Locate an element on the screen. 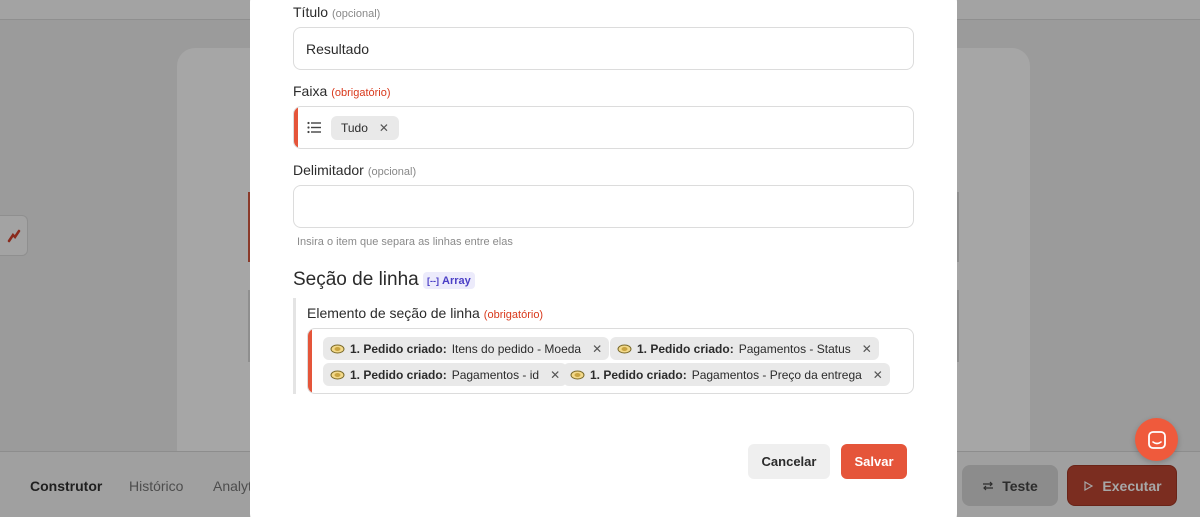 The height and width of the screenshot is (517, 1200). range-input: Tudo ✕ is located at coordinates (603, 127).